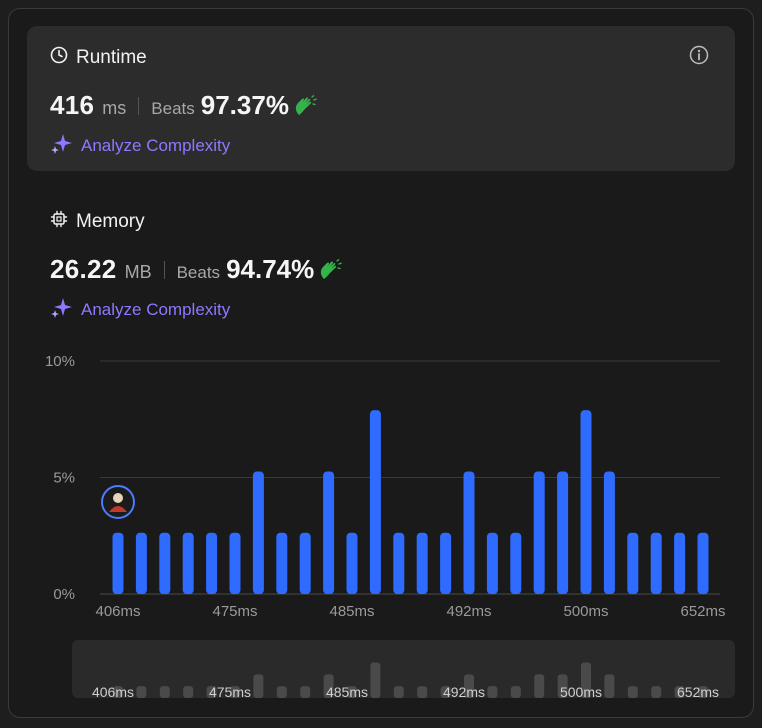  Describe the element at coordinates (72, 105) in the screenshot. I see `runtime-value: 416` at that location.